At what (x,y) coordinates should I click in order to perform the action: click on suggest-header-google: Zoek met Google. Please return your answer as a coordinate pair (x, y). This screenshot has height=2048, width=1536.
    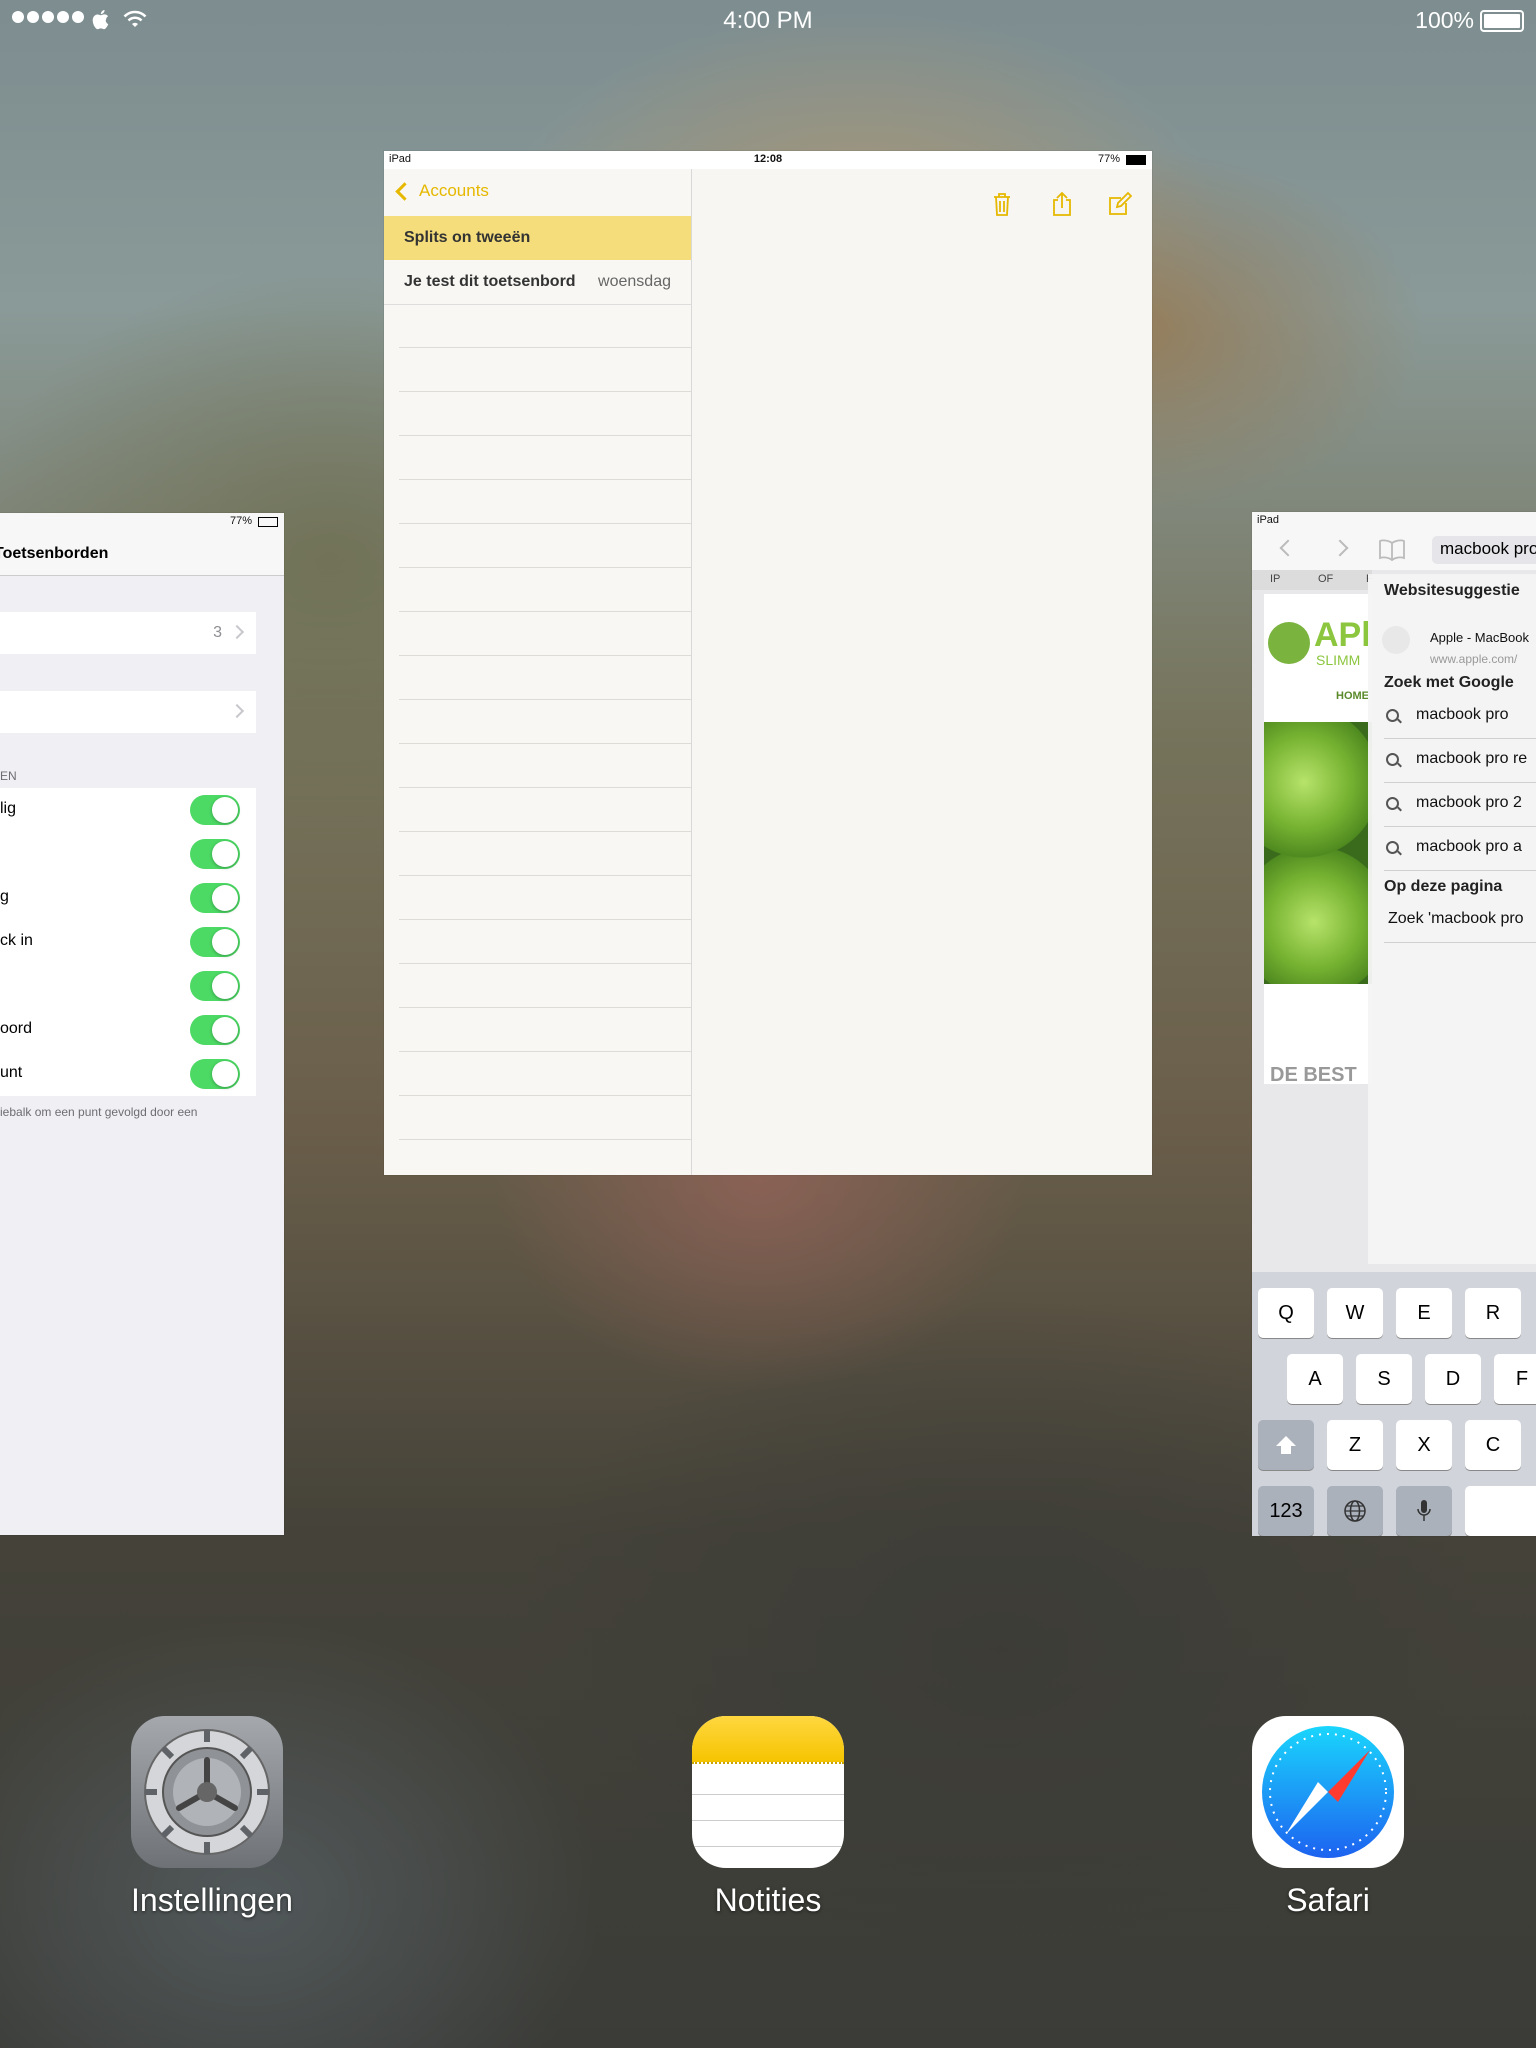
    Looking at the image, I should click on (1449, 682).